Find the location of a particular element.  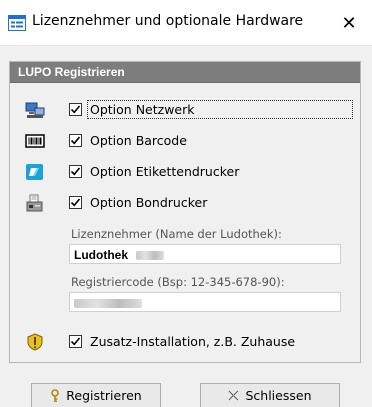

close-button-label: Schliessen is located at coordinates (278, 395).